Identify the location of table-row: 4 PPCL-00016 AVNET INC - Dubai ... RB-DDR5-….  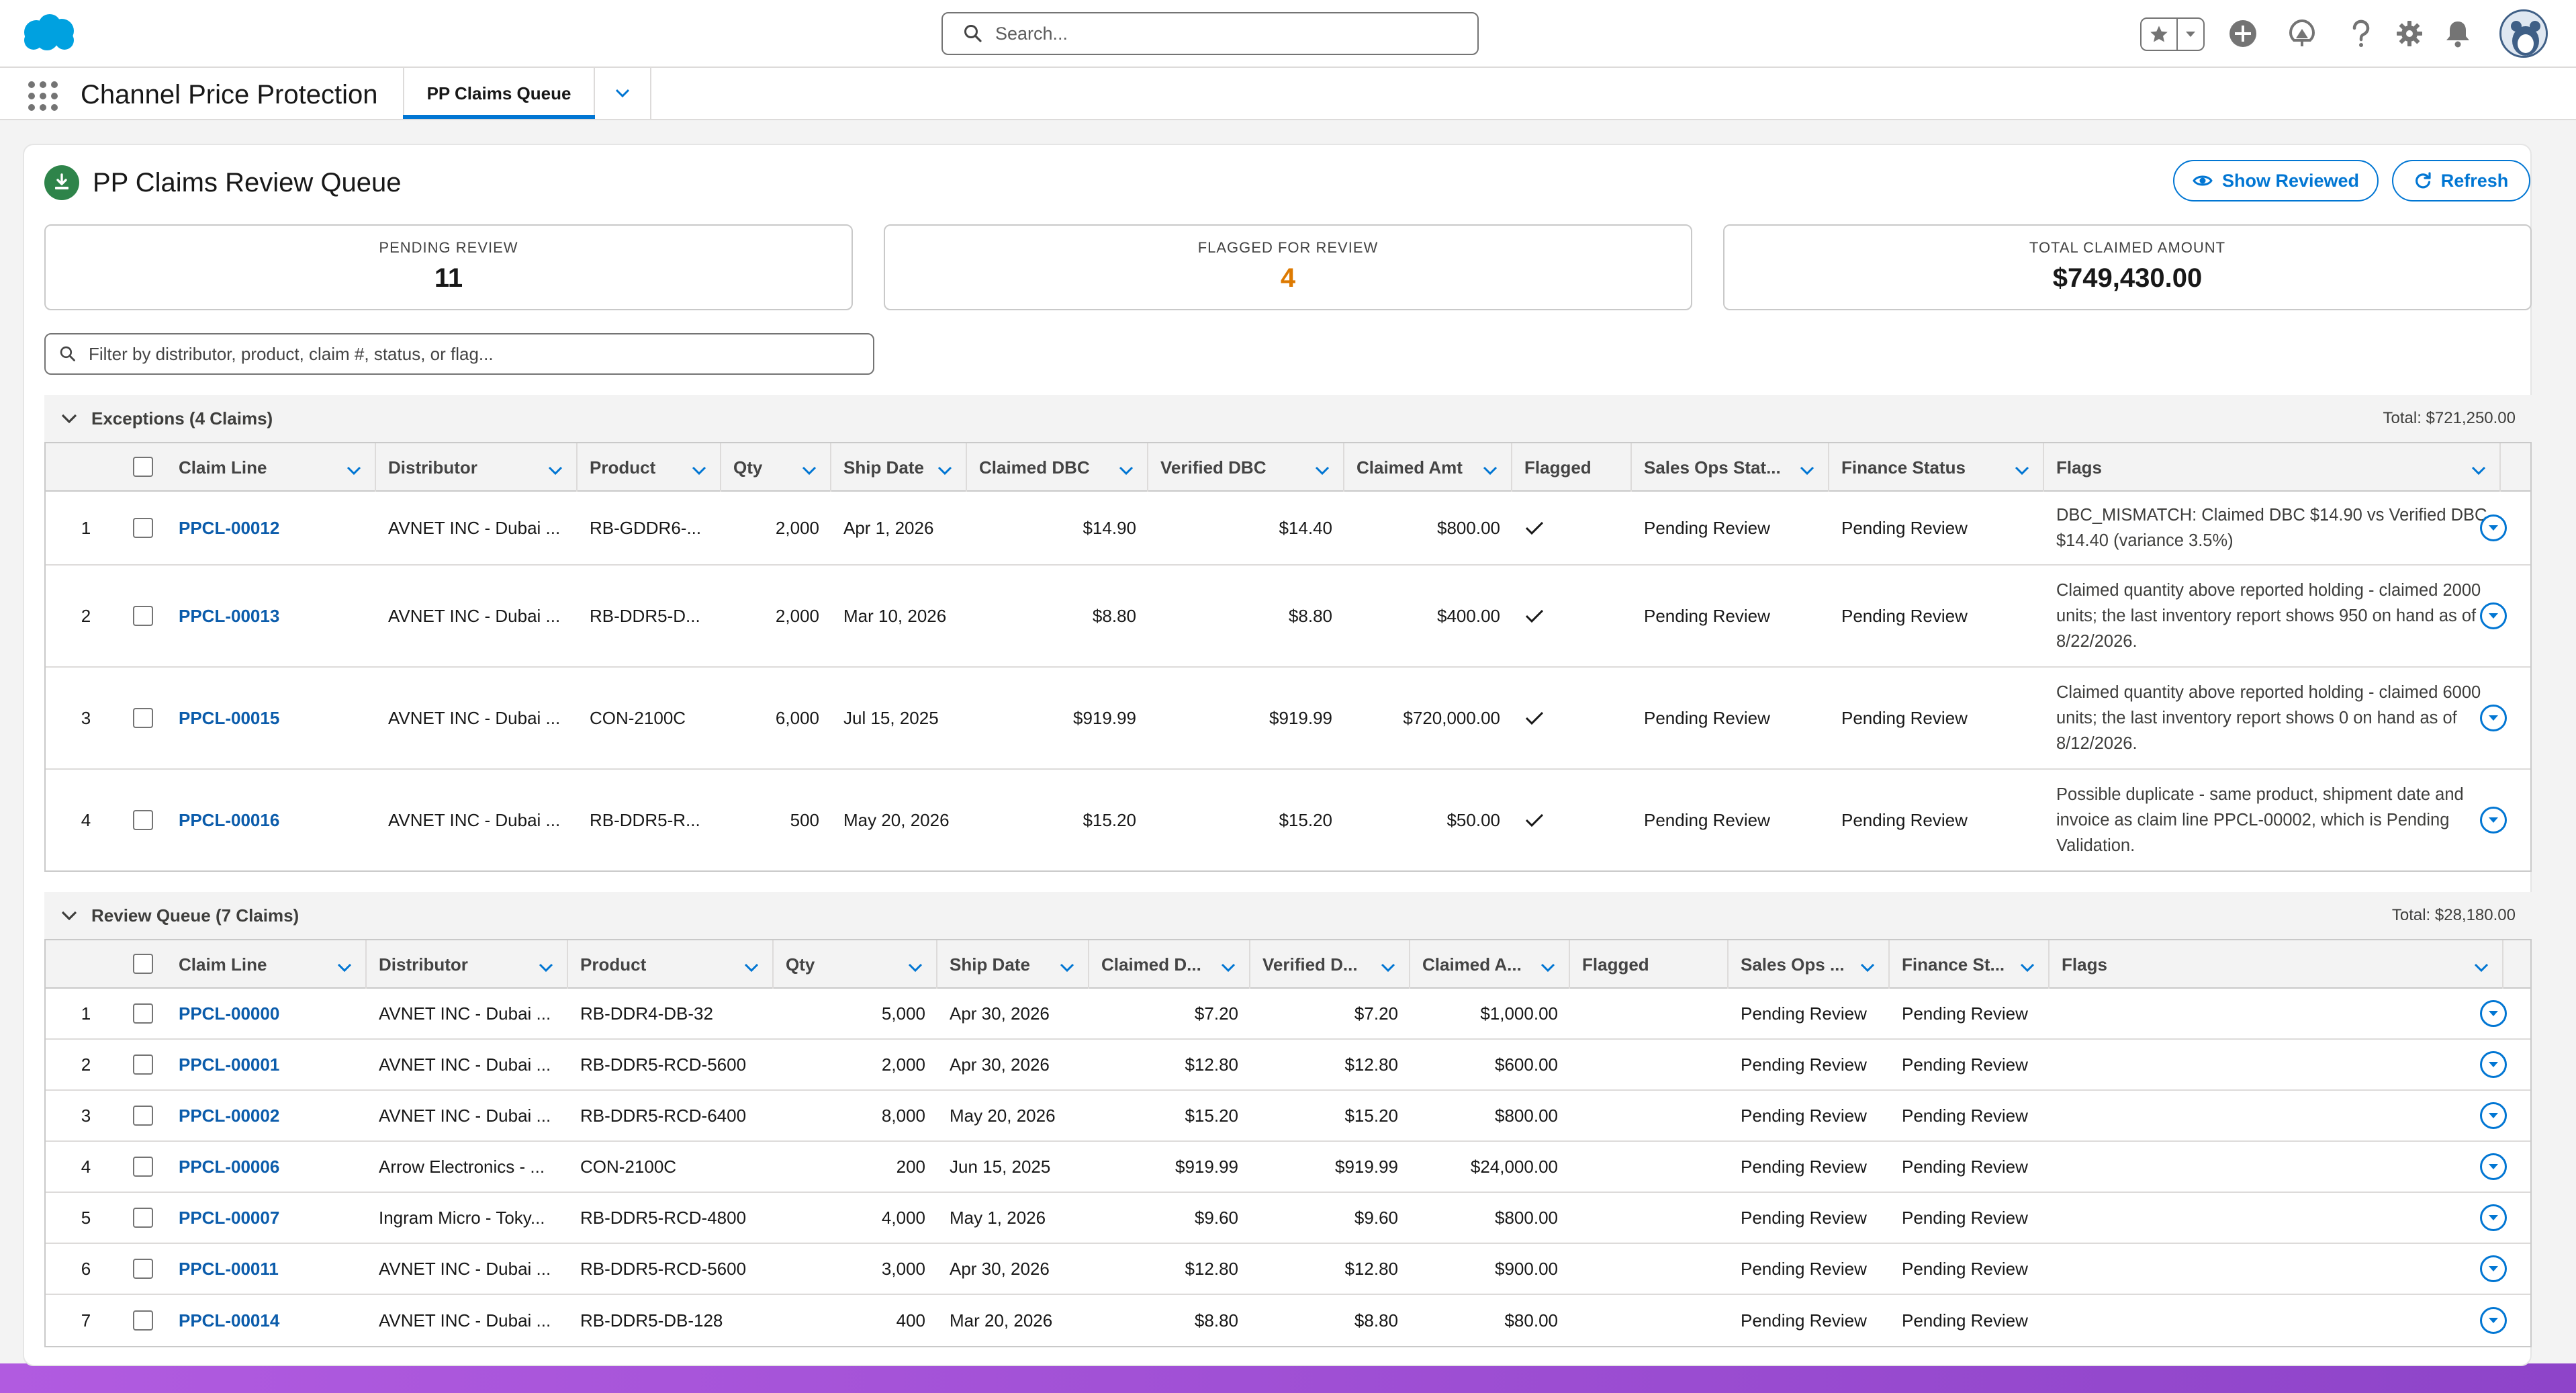
(1288, 820).